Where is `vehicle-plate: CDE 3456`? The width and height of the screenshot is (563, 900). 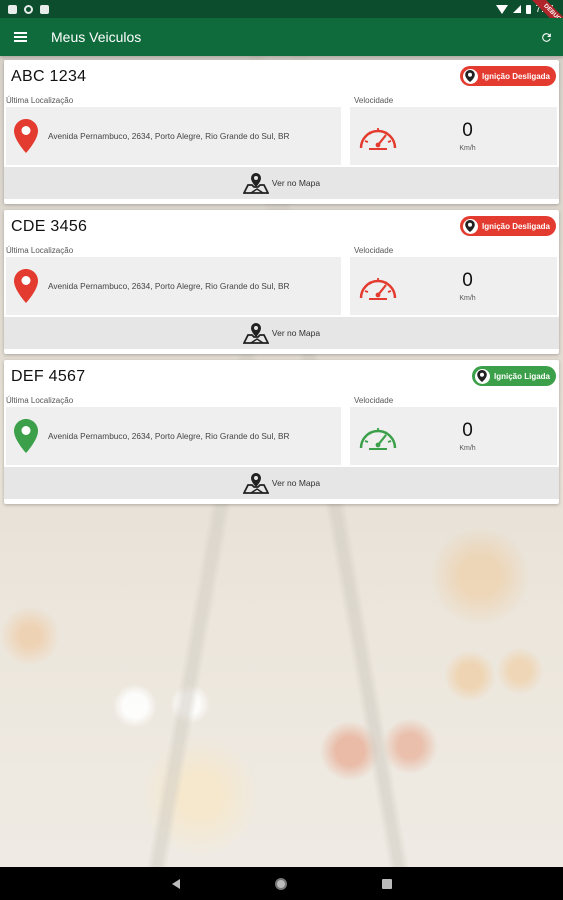 vehicle-plate: CDE 3456 is located at coordinates (49, 226).